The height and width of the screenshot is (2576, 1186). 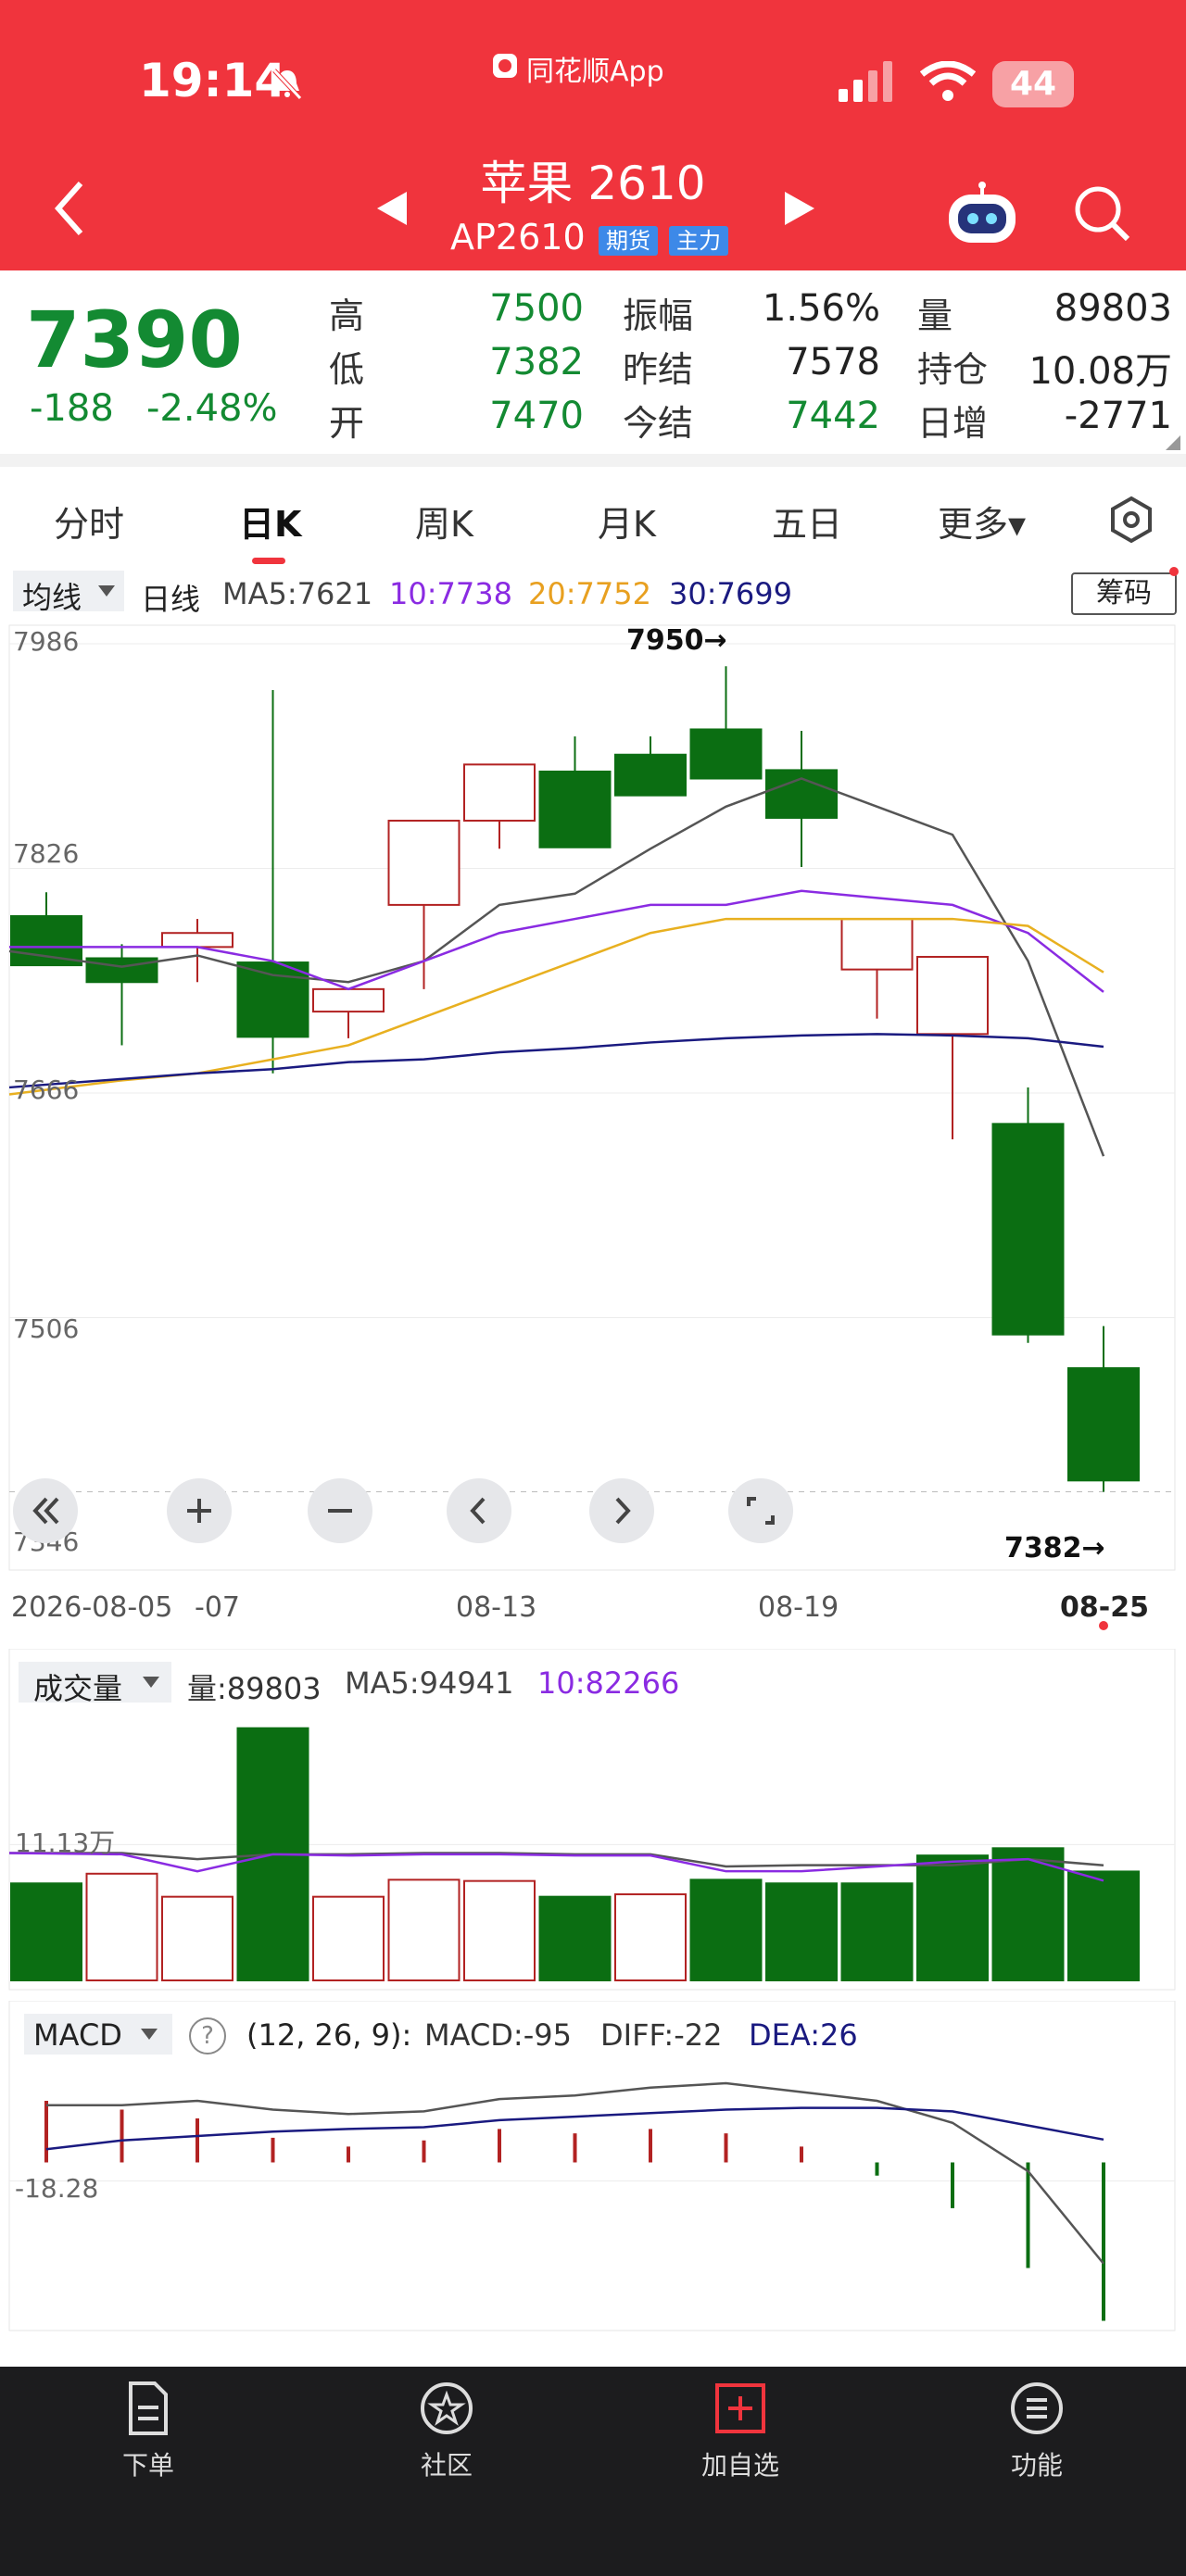 I want to click on wifi-icon, so click(x=948, y=81).